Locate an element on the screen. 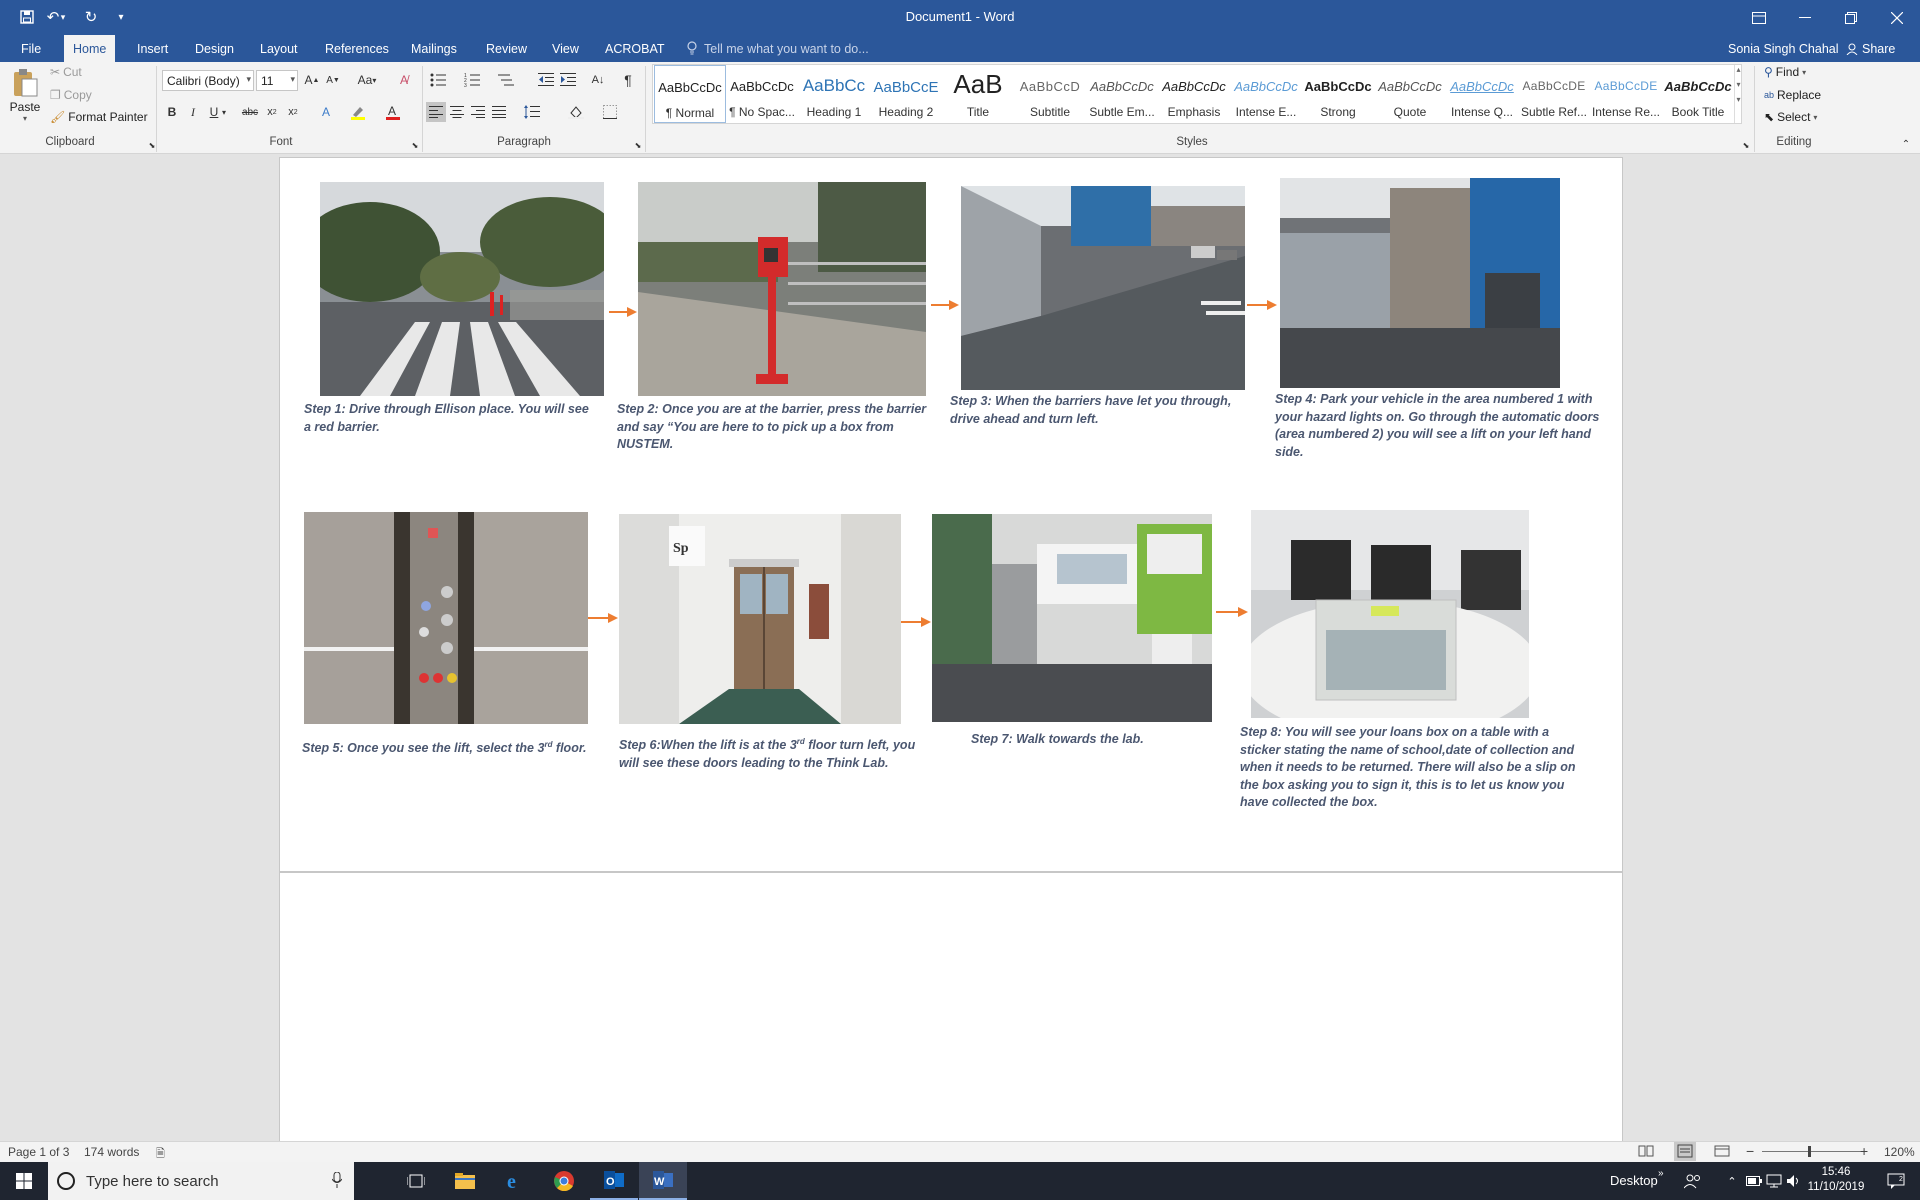  tab-acrobat: ACROBAT is located at coordinates (635, 48).